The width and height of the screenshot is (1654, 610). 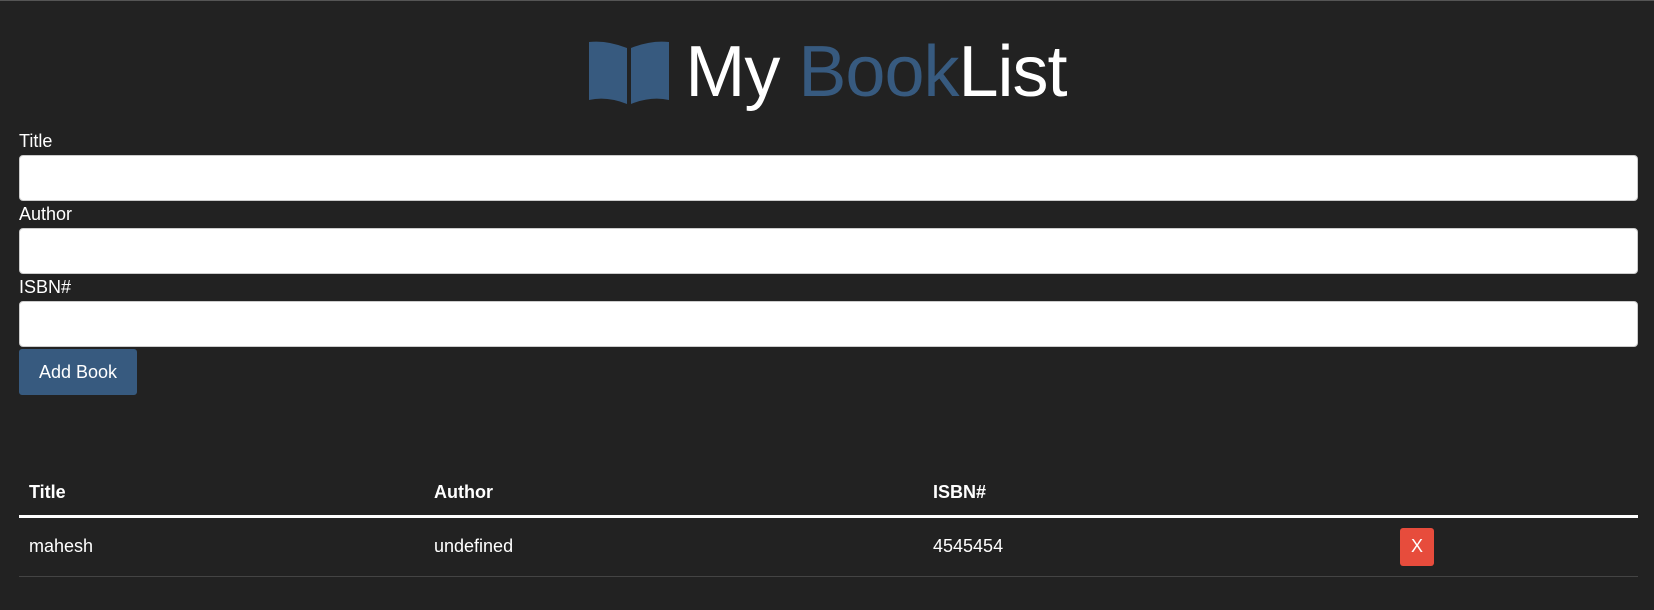 I want to click on author-input, so click(x=828, y=251).